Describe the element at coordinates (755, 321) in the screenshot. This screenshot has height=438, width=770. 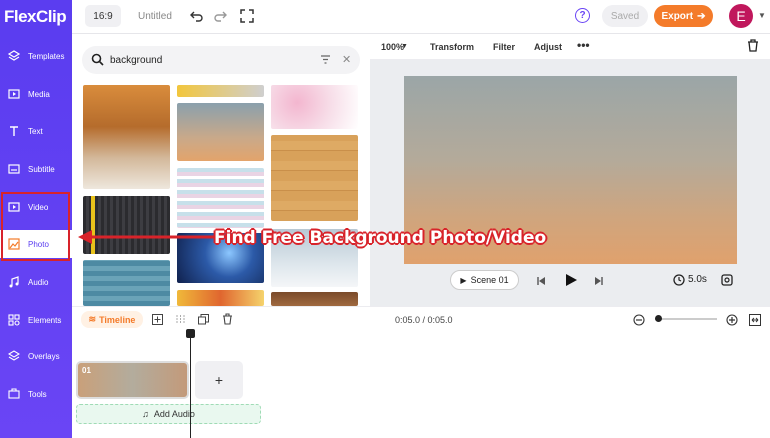
I see `fit-timeline-icon` at that location.